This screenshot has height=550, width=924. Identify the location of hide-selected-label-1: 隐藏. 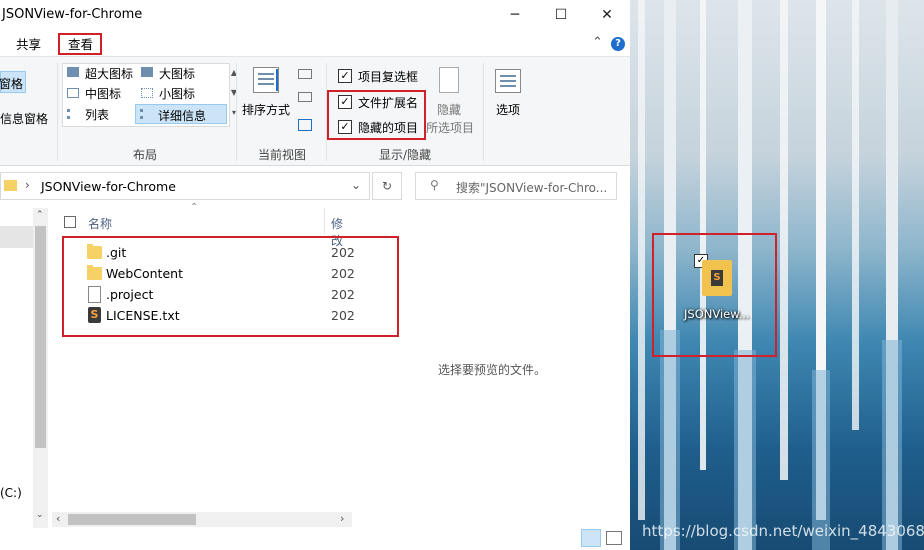
(449, 109).